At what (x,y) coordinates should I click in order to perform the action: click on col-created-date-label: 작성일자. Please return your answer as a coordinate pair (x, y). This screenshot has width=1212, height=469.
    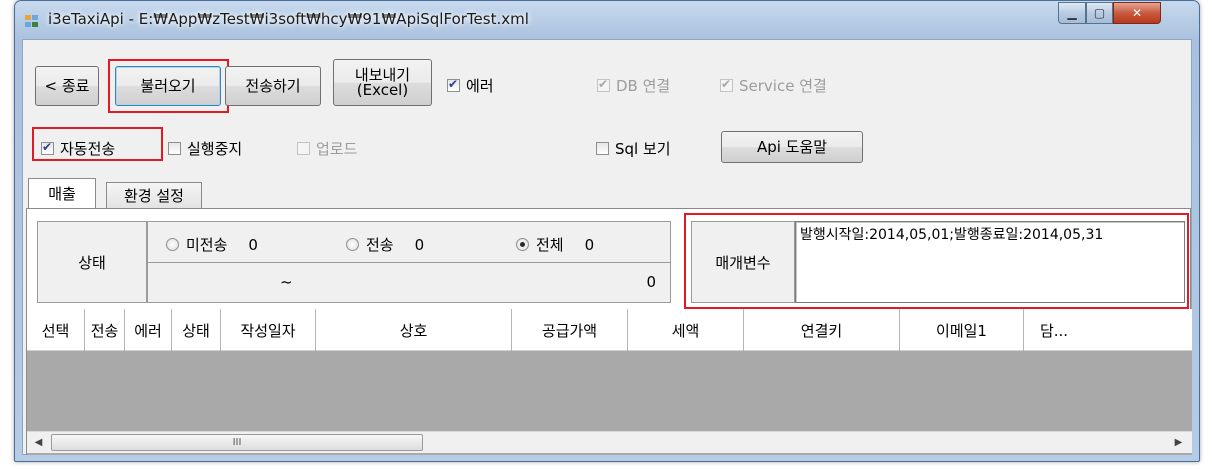
    Looking at the image, I should click on (268, 330).